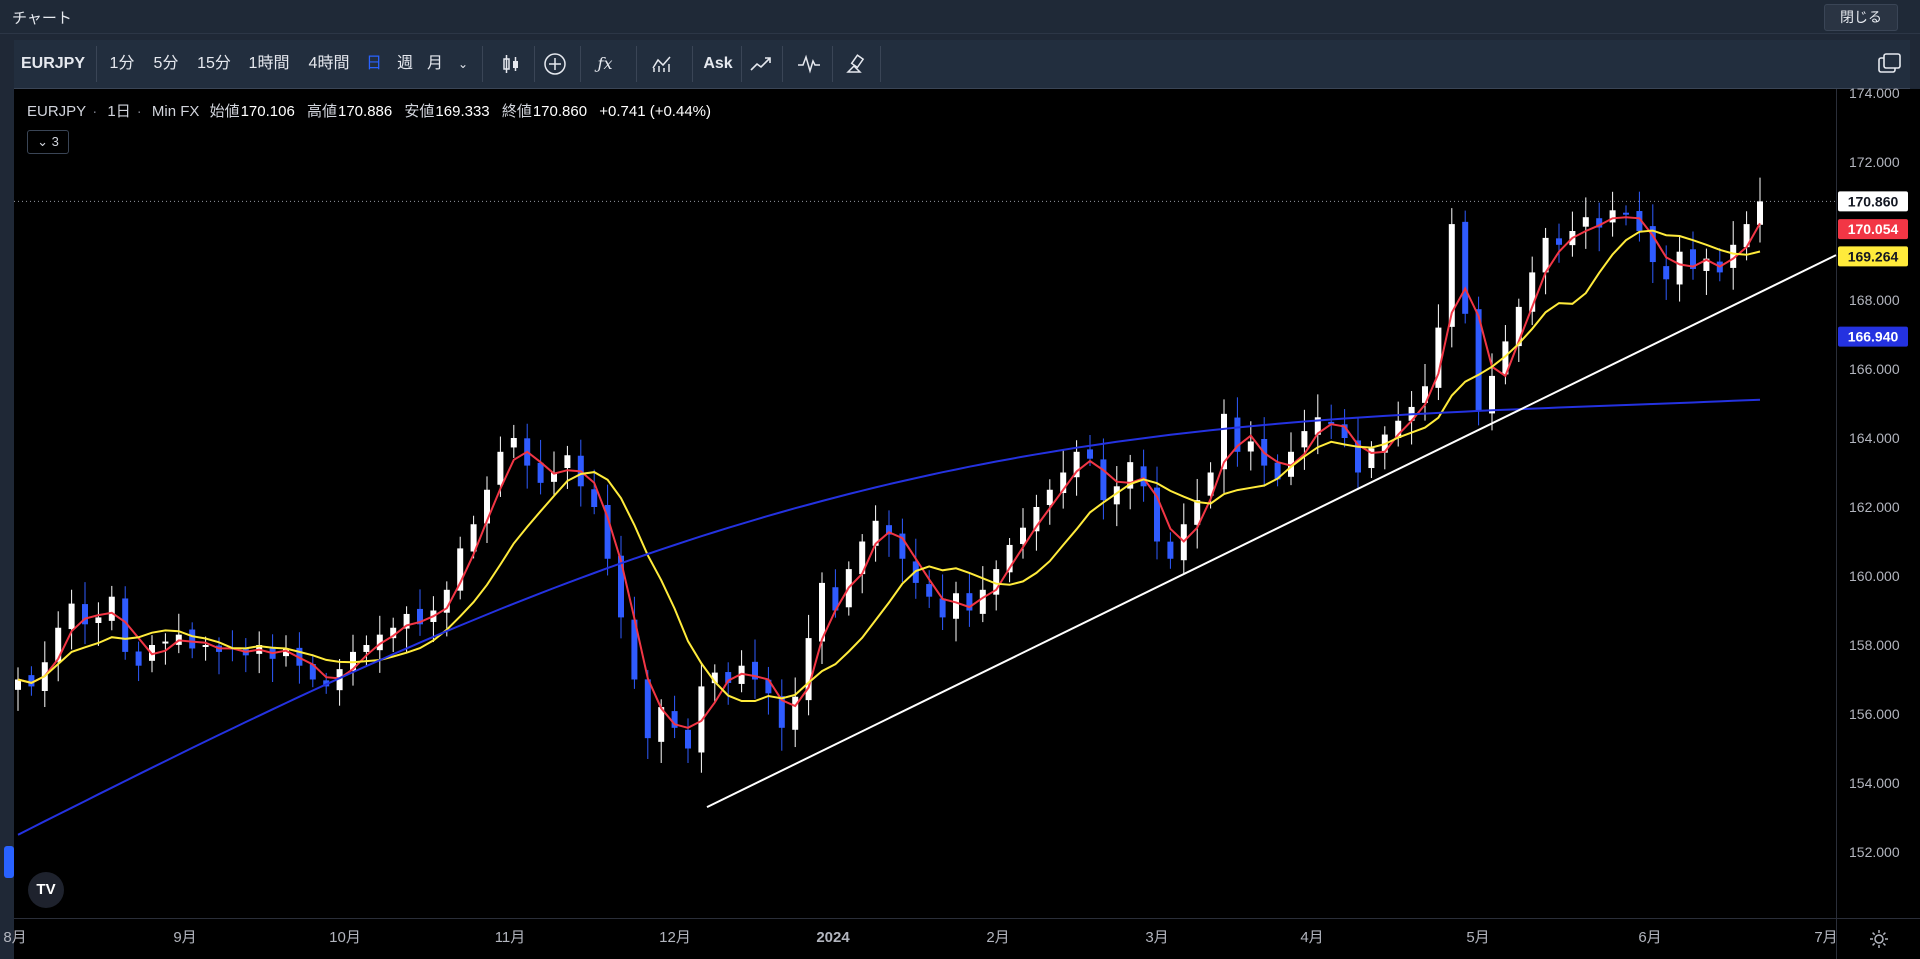 The image size is (1920, 959). Describe the element at coordinates (1156, 937) in the screenshot. I see `time-tick-label: 3月` at that location.